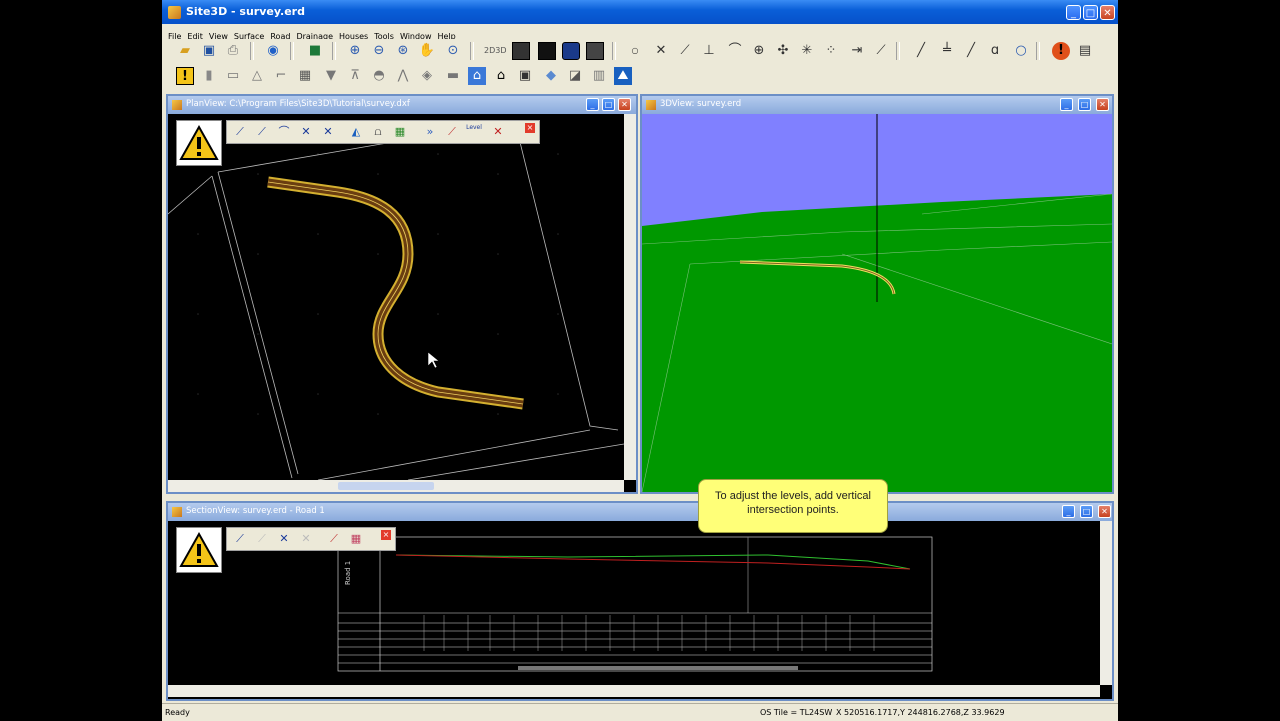 This screenshot has height=721, width=1280. What do you see at coordinates (1107, 12) in the screenshot?
I see `close-button: ✕` at bounding box center [1107, 12].